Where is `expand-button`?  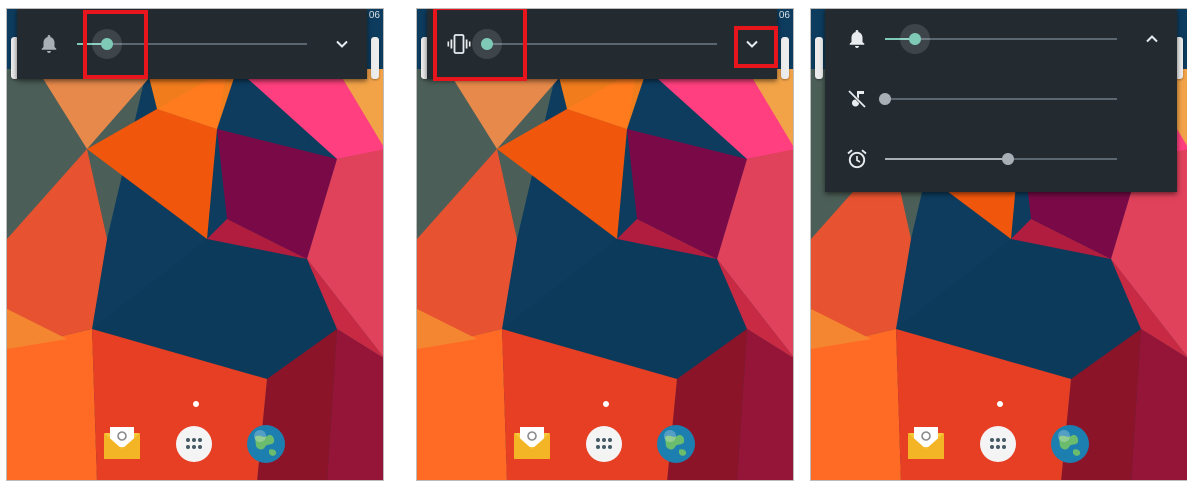 expand-button is located at coordinates (342, 44).